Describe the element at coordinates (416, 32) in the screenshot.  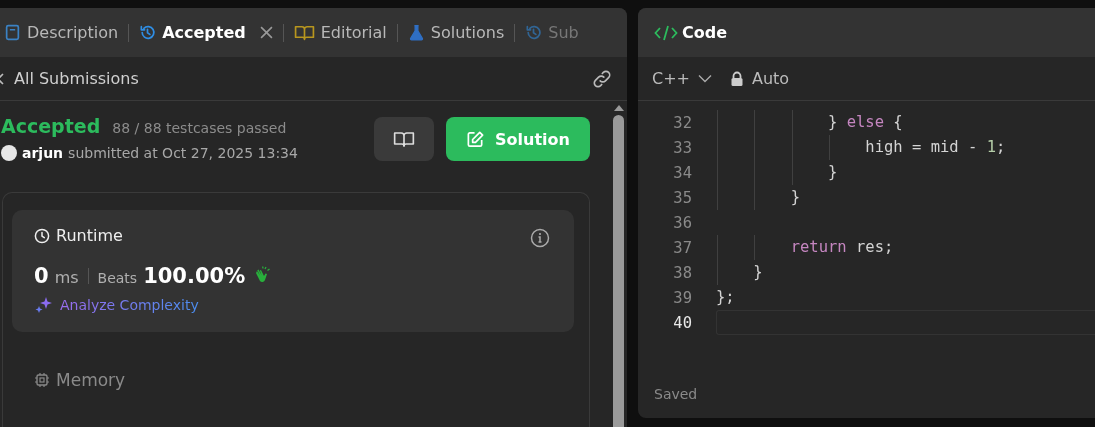
I see `flask-icon` at that location.